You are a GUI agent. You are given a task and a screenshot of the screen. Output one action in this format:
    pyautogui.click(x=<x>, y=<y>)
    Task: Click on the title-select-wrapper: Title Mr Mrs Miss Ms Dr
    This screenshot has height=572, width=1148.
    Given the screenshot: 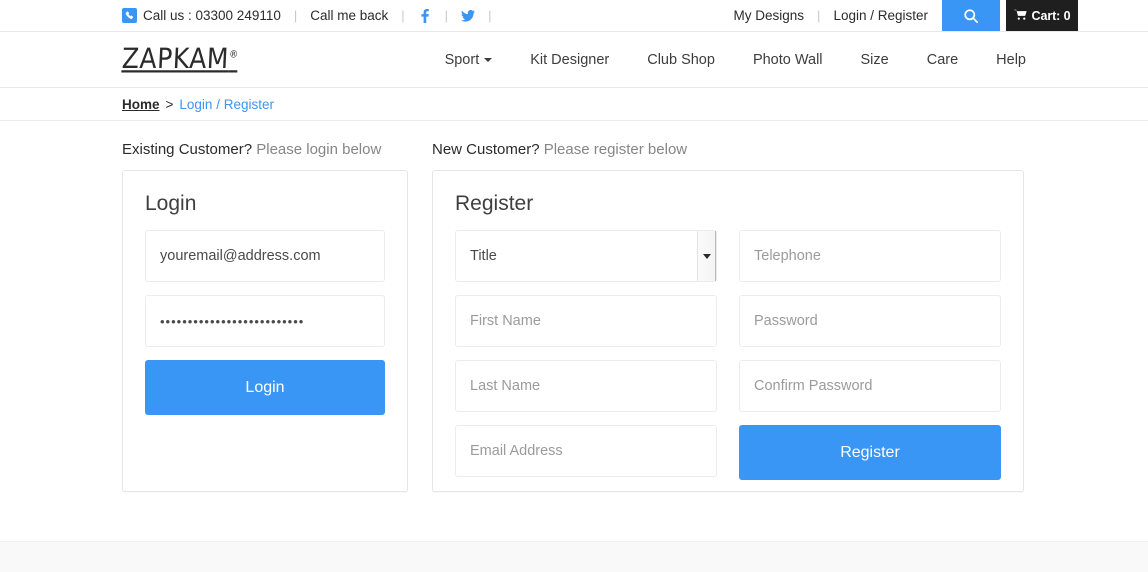 What is the action you would take?
    pyautogui.click(x=586, y=256)
    